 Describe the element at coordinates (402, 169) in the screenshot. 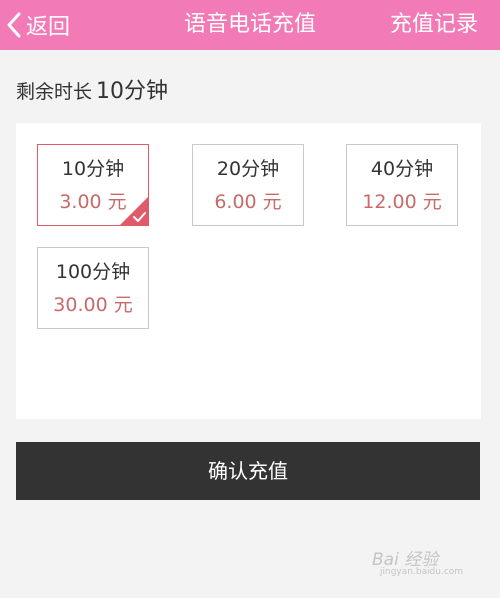

I see `package-minutes: 40分钟` at that location.